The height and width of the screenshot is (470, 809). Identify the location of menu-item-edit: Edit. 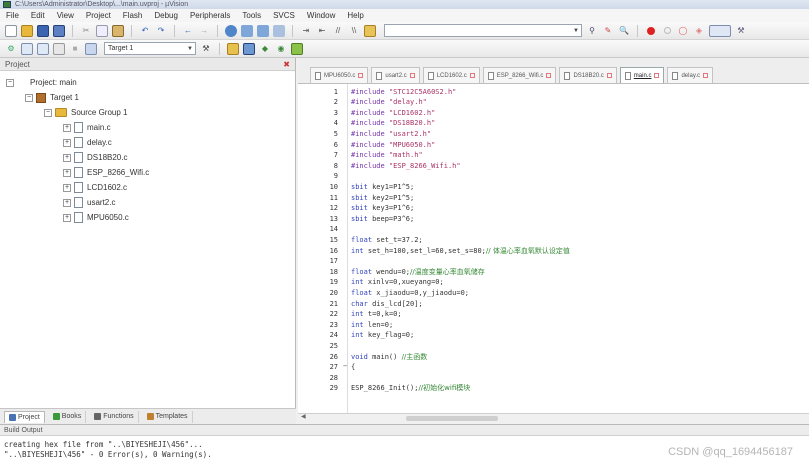
(38, 15).